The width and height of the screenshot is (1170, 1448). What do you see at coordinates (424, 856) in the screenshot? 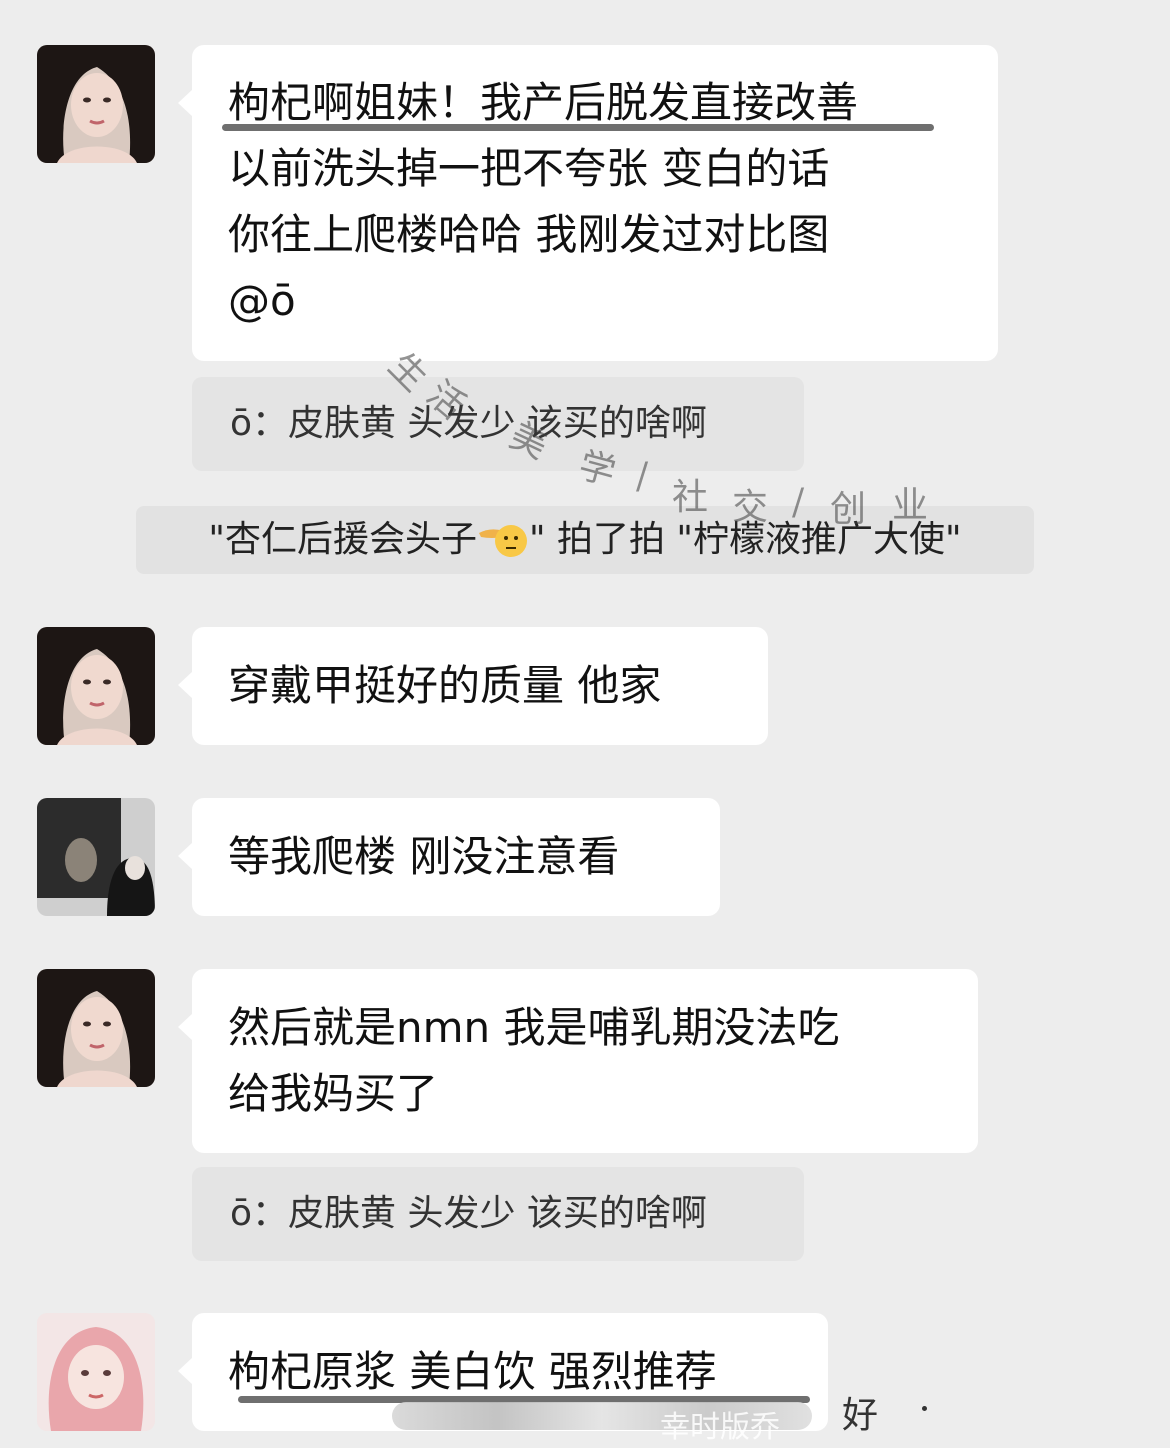
I see `message-line: 等我爬楼 刚没注意看` at bounding box center [424, 856].